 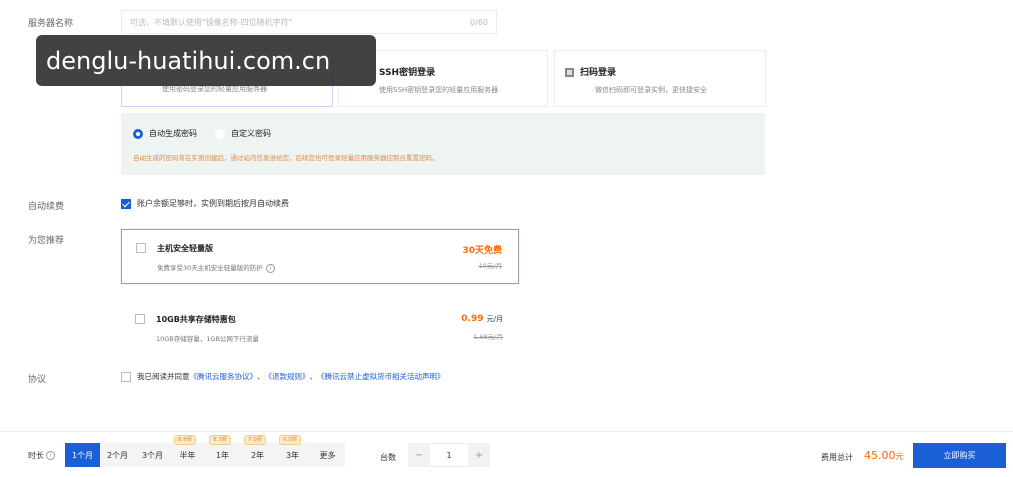 What do you see at coordinates (251, 133) in the screenshot?
I see `radio-custom-password-label: 自定义密码` at bounding box center [251, 133].